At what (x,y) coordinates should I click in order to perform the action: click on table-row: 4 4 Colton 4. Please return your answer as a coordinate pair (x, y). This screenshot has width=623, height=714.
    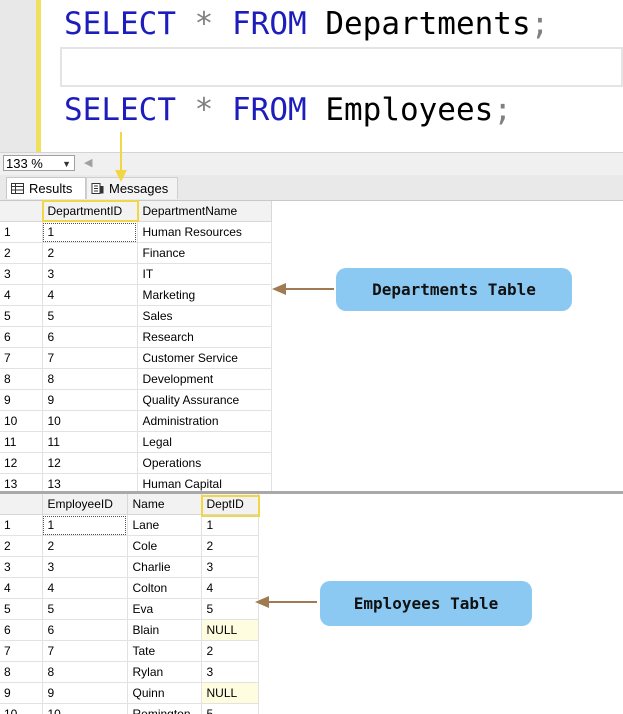
    Looking at the image, I should click on (129, 588).